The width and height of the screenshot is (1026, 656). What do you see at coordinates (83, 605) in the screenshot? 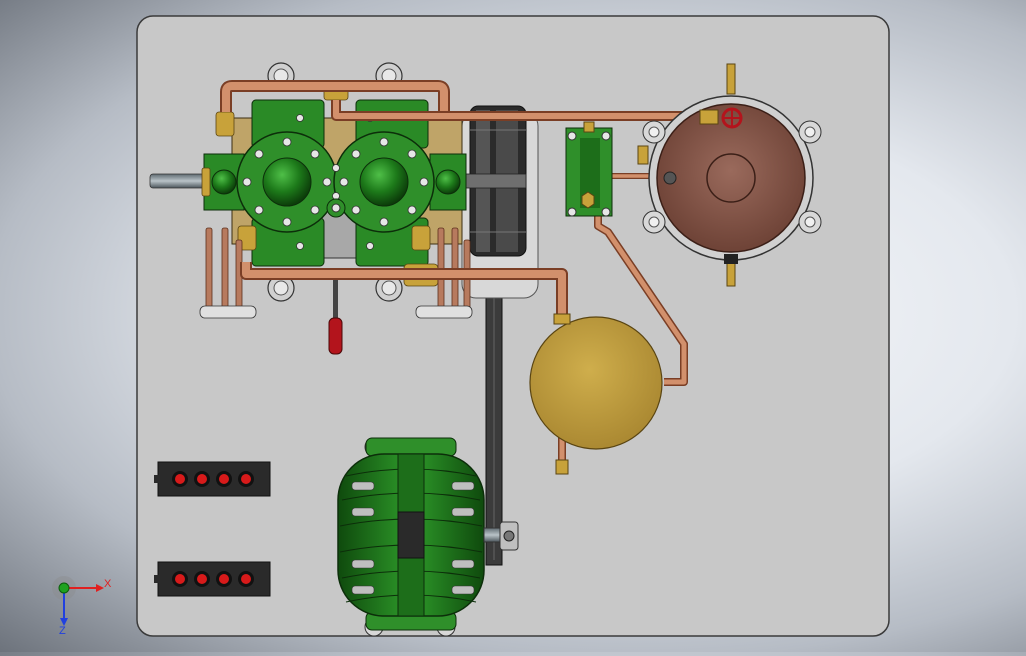
I see `reference-triad: X Z` at bounding box center [83, 605].